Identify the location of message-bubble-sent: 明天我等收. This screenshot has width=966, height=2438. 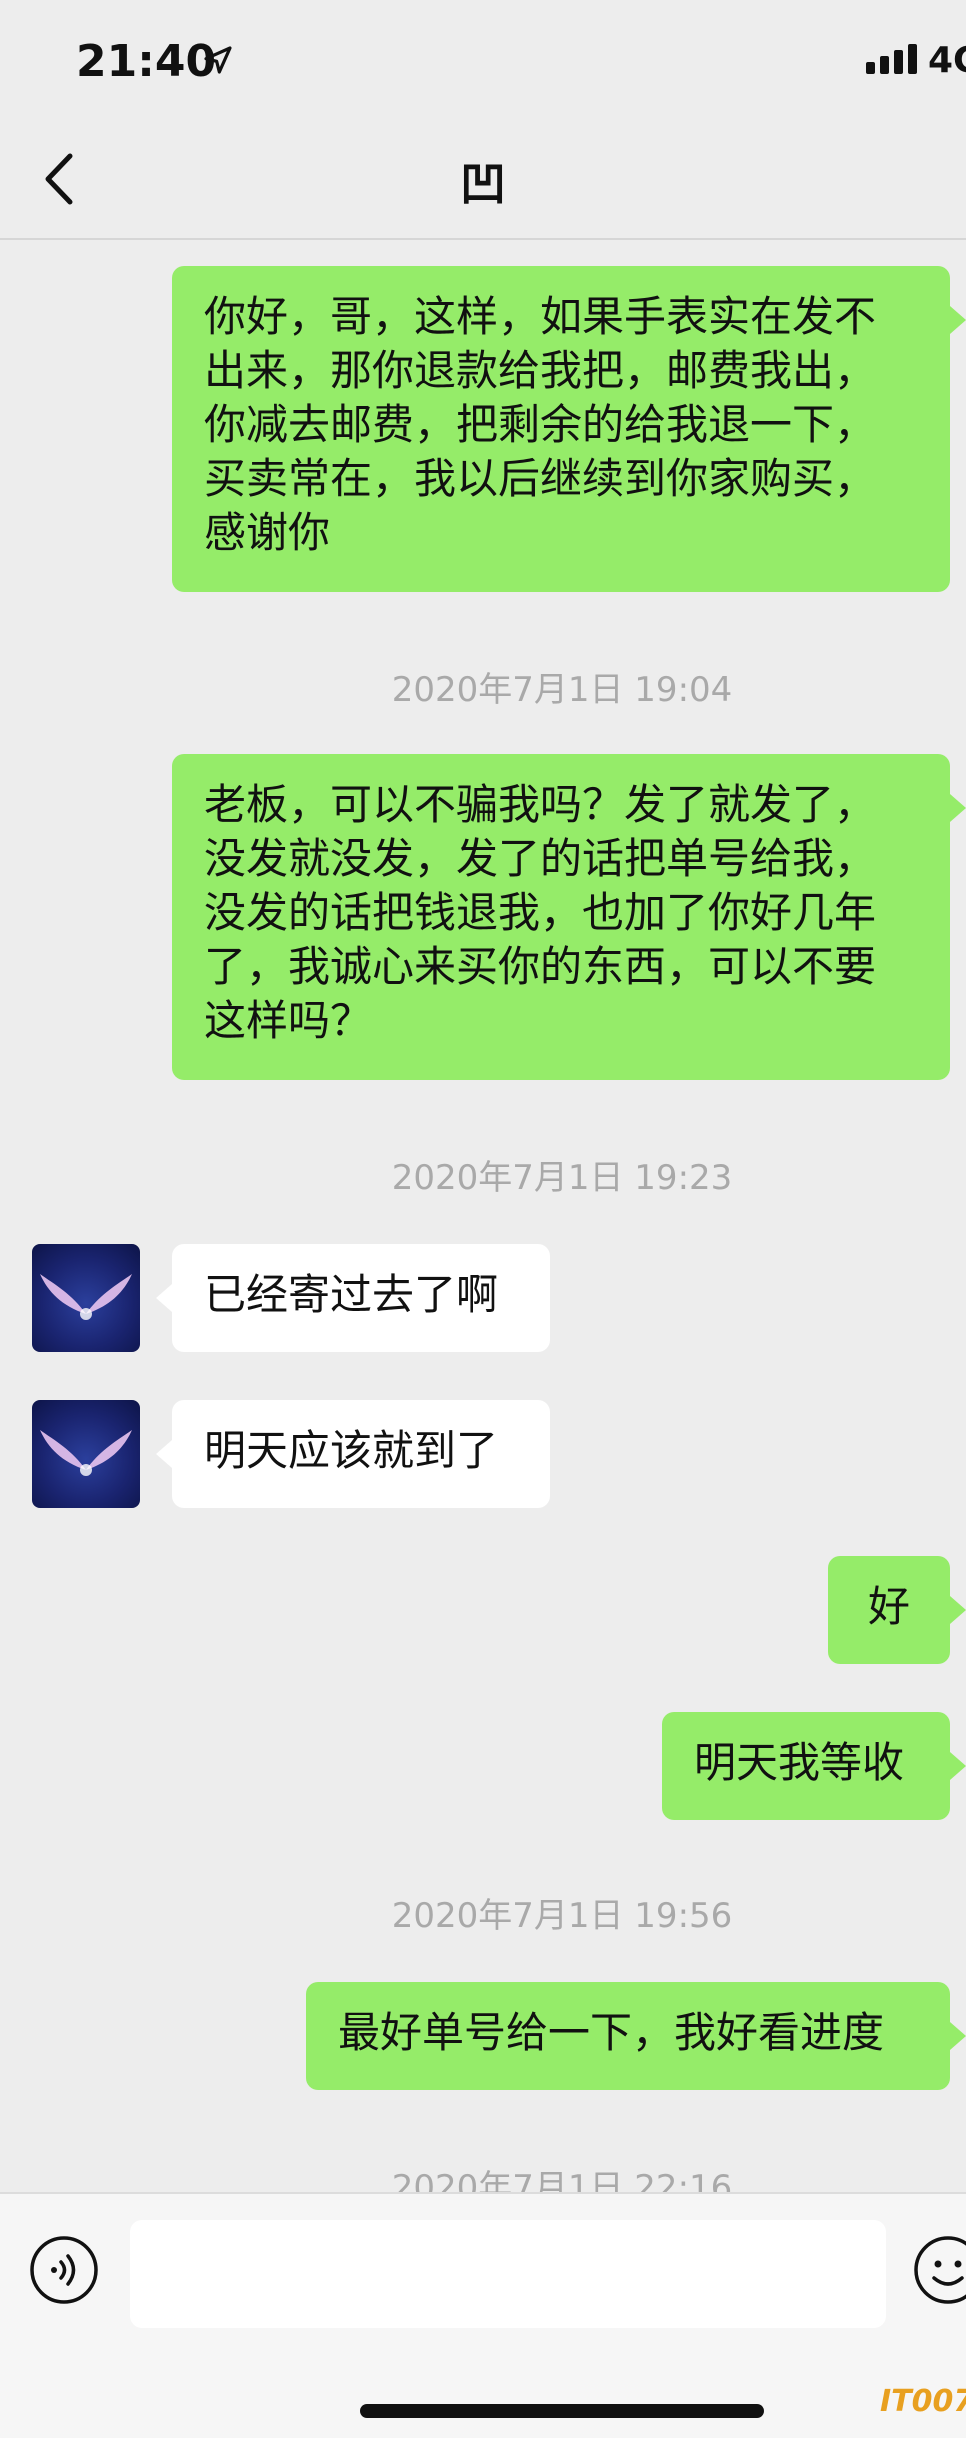
(806, 1766).